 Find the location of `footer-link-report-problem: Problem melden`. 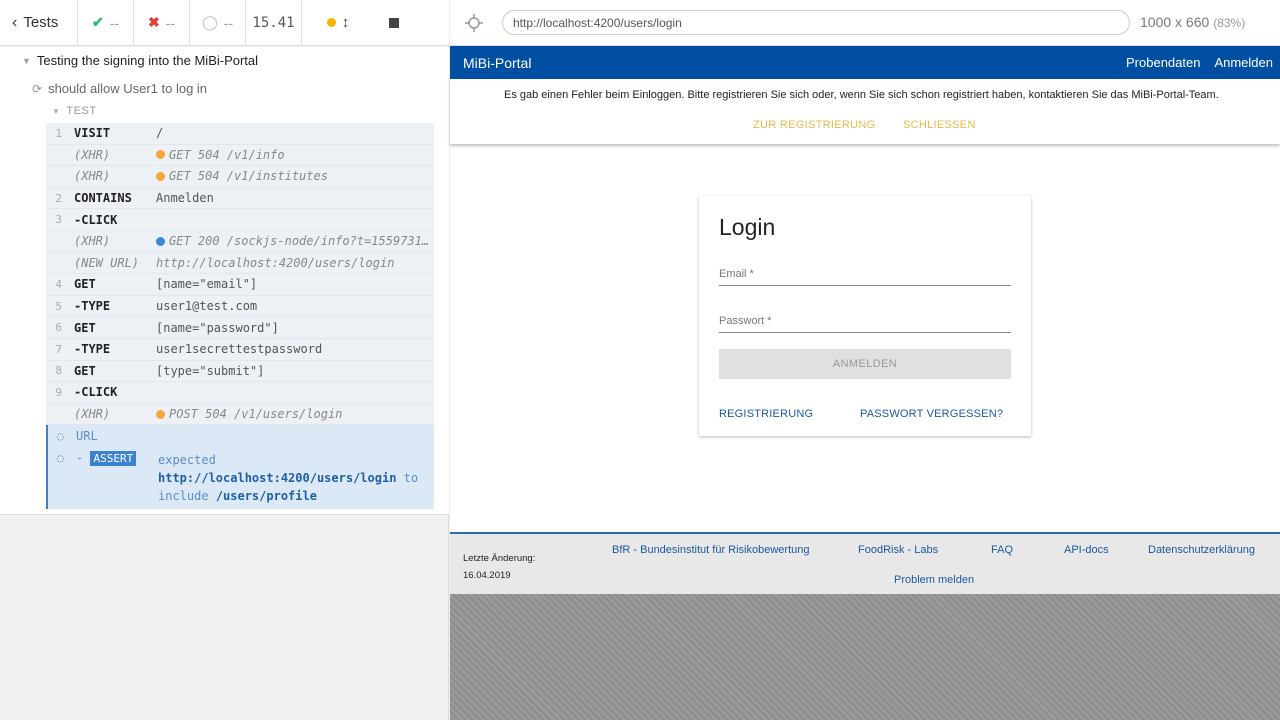

footer-link-report-problem: Problem melden is located at coordinates (934, 580).